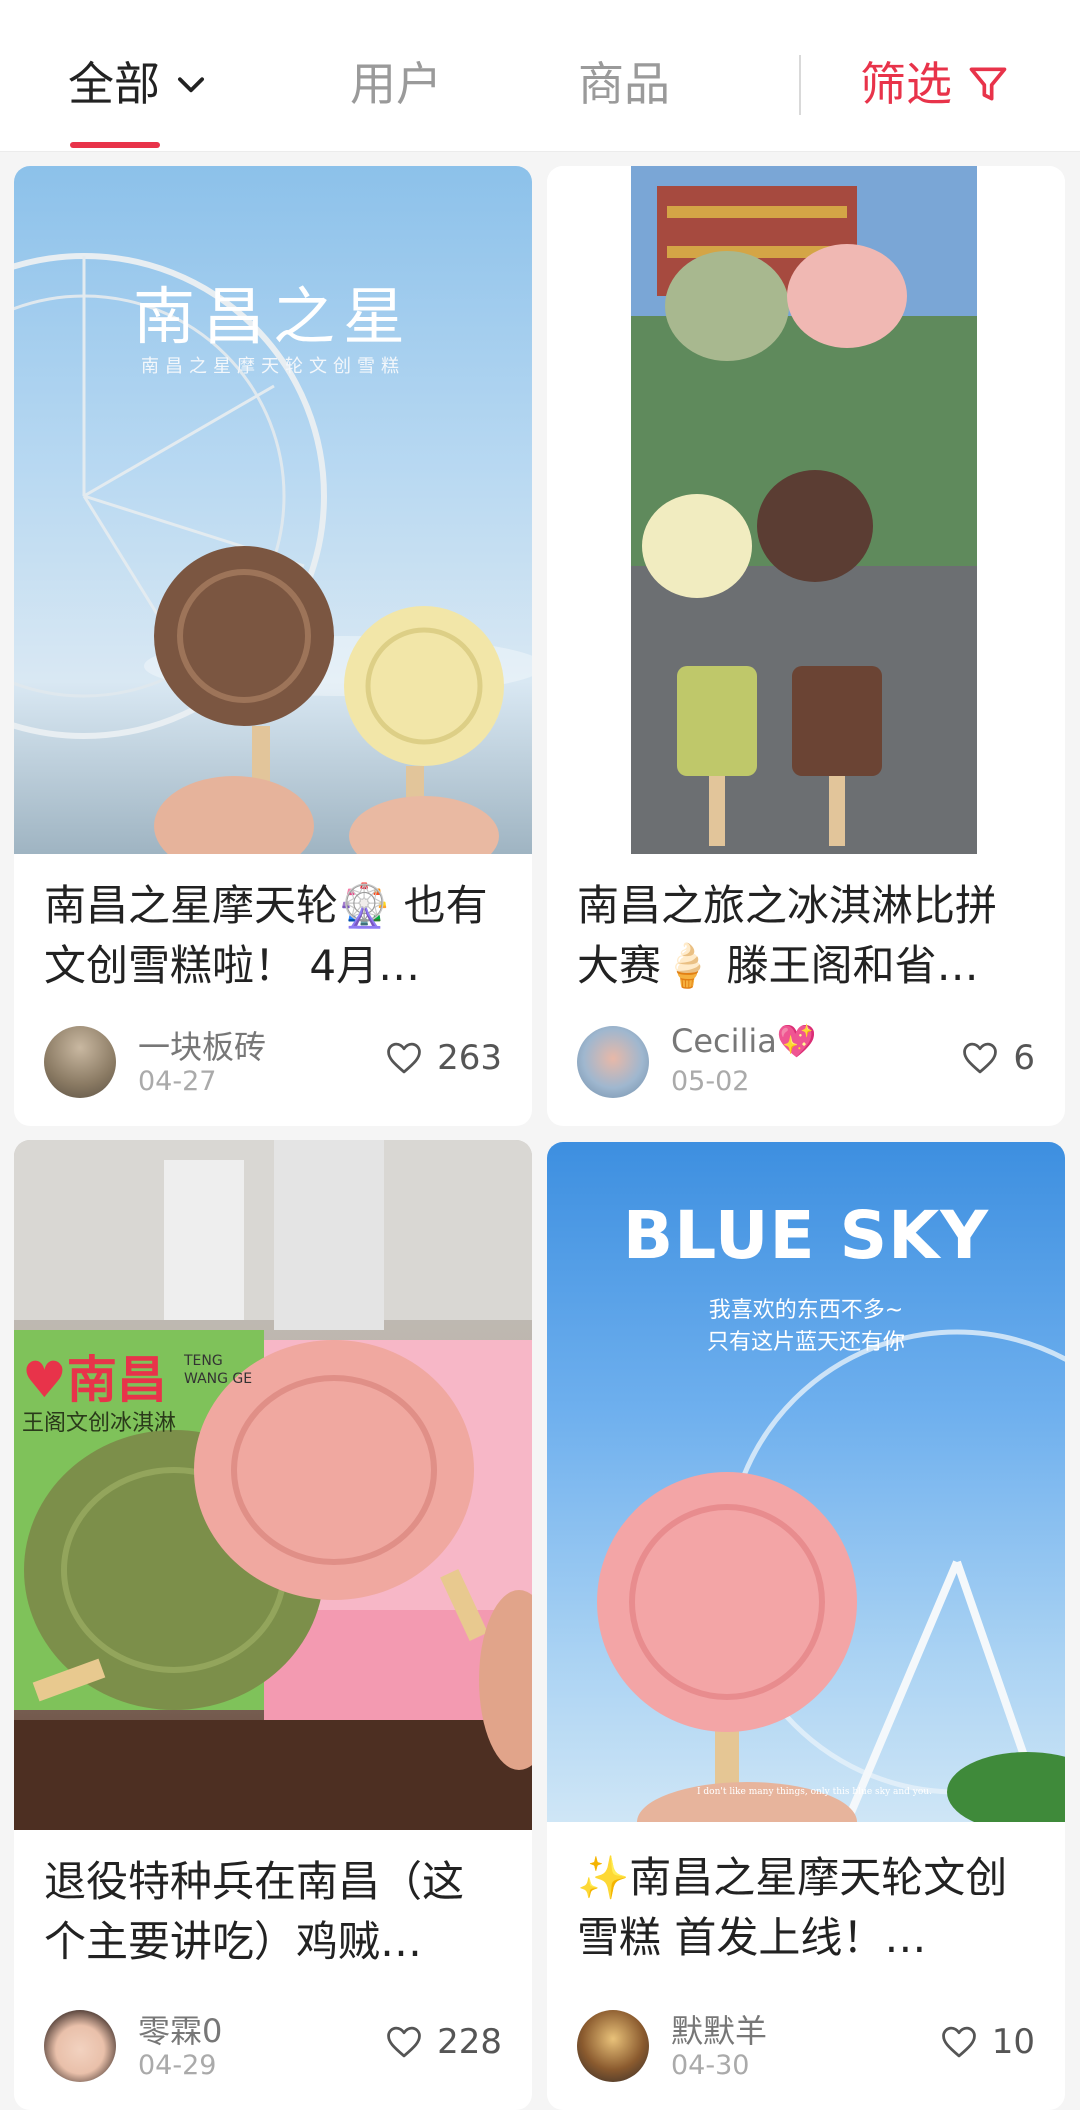  I want to click on top-tab-bar: 全部 用户 商品 筛选, so click(540, 76).